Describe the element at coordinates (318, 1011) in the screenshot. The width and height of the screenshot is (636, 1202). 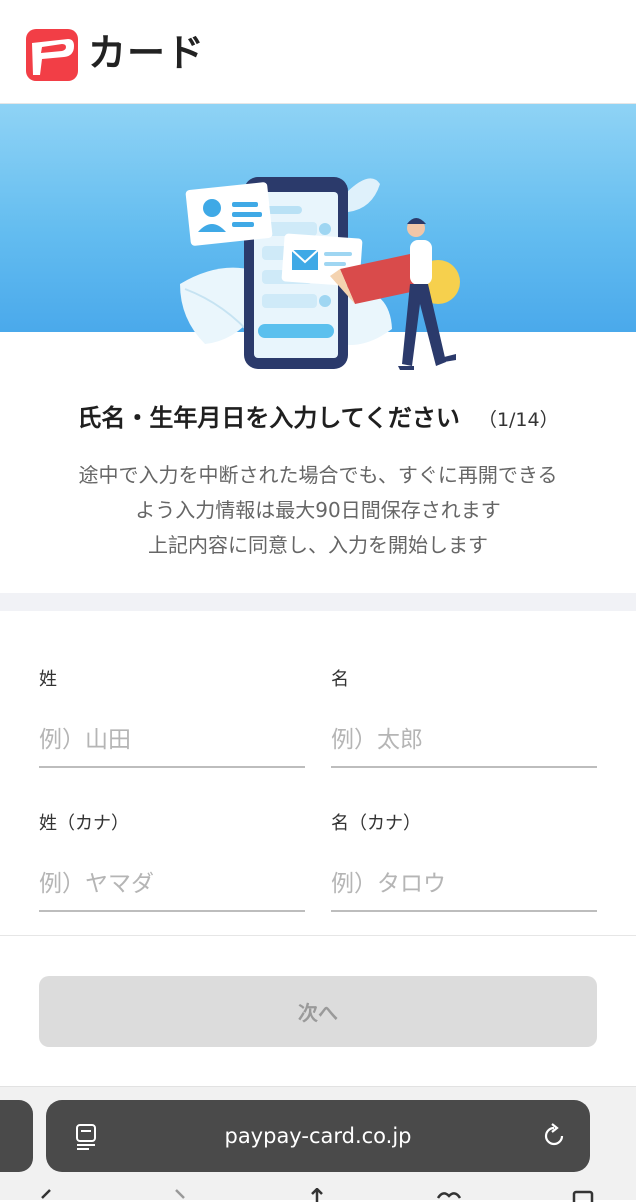
I see `next-button: 次へ` at that location.